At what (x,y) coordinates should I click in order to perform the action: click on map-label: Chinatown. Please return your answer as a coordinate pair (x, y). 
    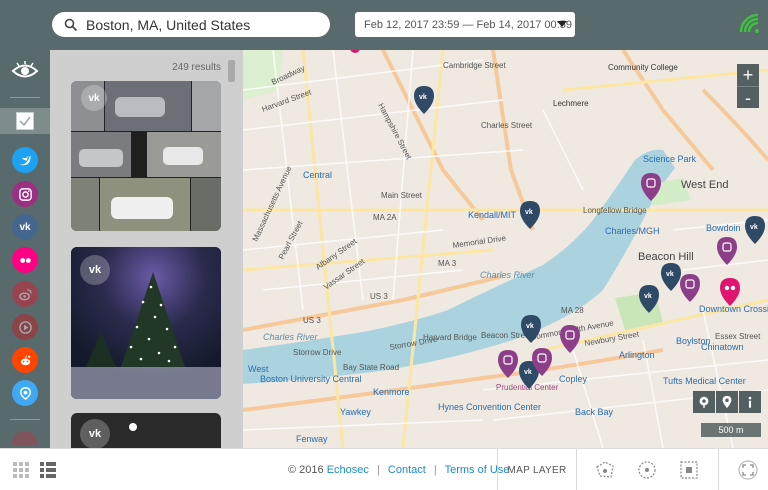
    Looking at the image, I should click on (722, 347).